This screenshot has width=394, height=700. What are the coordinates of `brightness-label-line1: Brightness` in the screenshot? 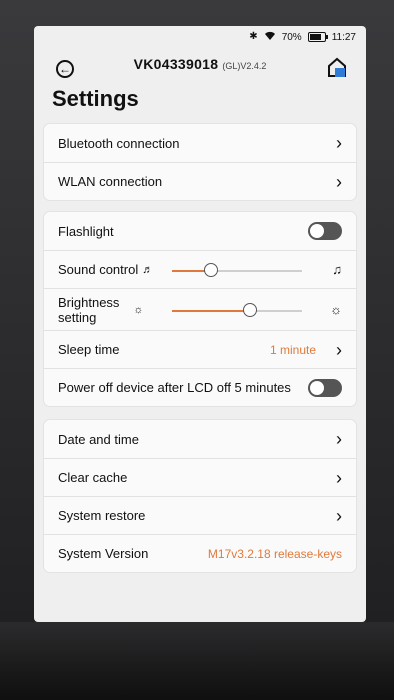 It's located at (89, 302).